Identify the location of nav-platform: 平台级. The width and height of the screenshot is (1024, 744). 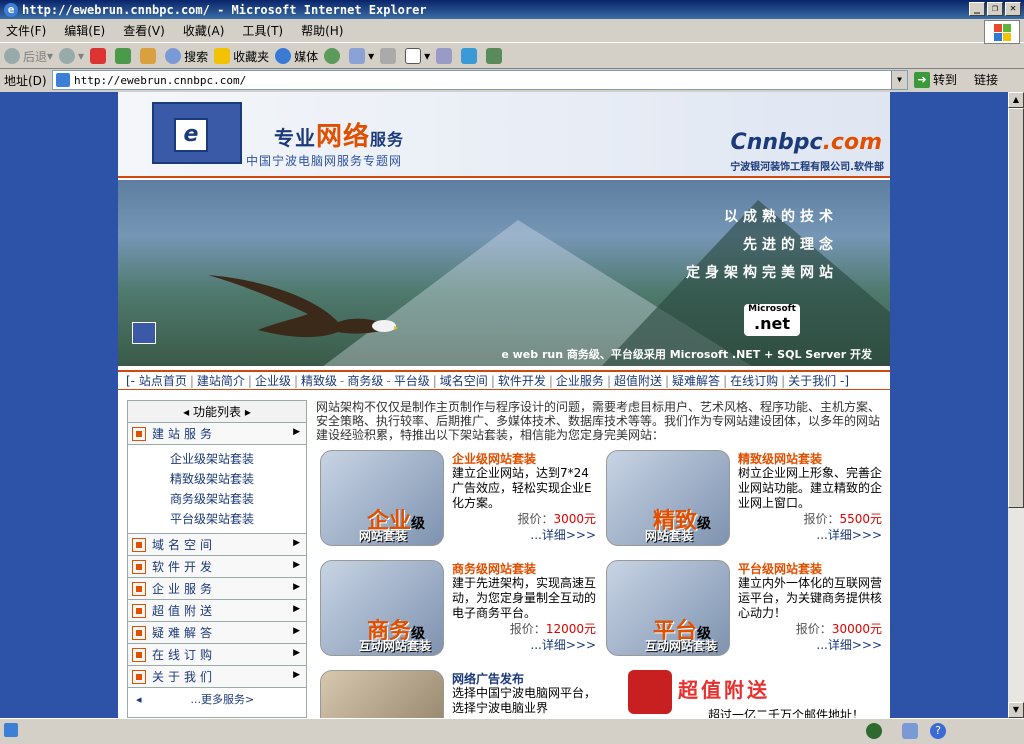
(412, 380).